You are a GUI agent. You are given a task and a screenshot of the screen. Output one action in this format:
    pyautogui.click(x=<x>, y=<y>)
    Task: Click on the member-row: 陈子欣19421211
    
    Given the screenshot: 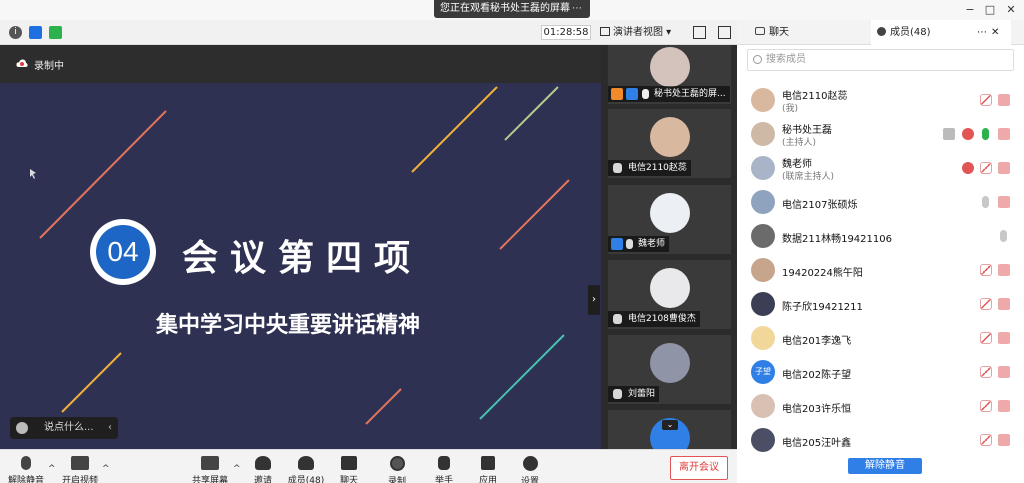 What is the action you would take?
    pyautogui.click(x=880, y=304)
    